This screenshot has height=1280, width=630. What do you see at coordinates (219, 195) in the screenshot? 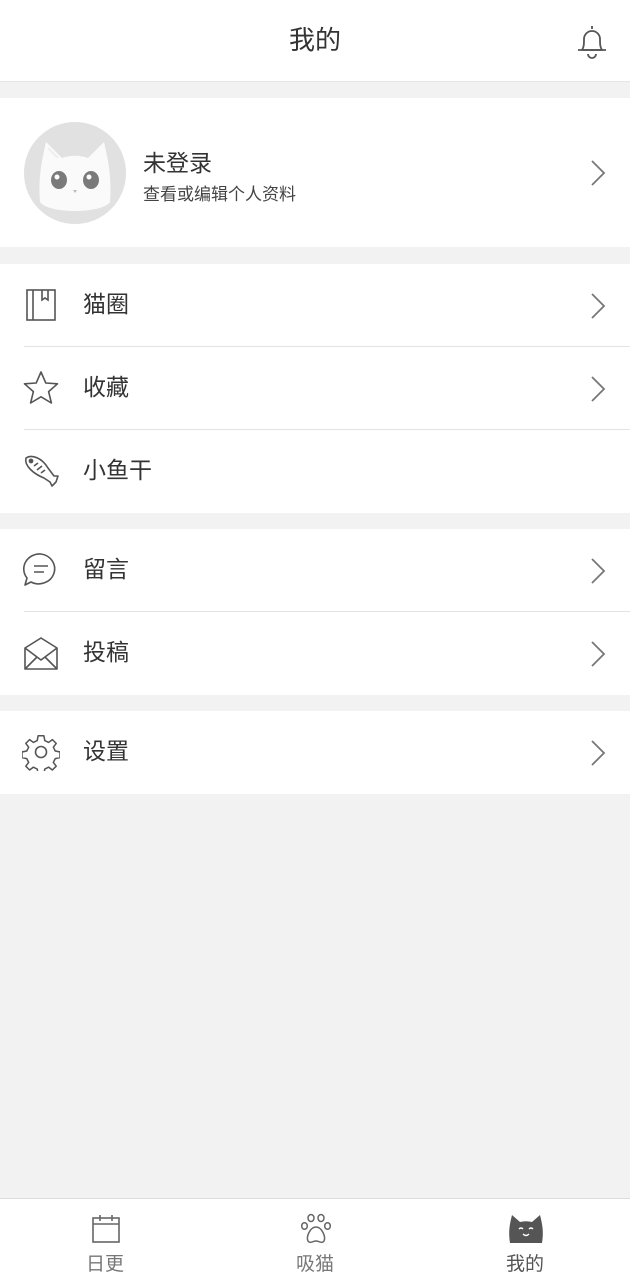
I see `profile-subtitle: 查看或编辑个人资料` at bounding box center [219, 195].